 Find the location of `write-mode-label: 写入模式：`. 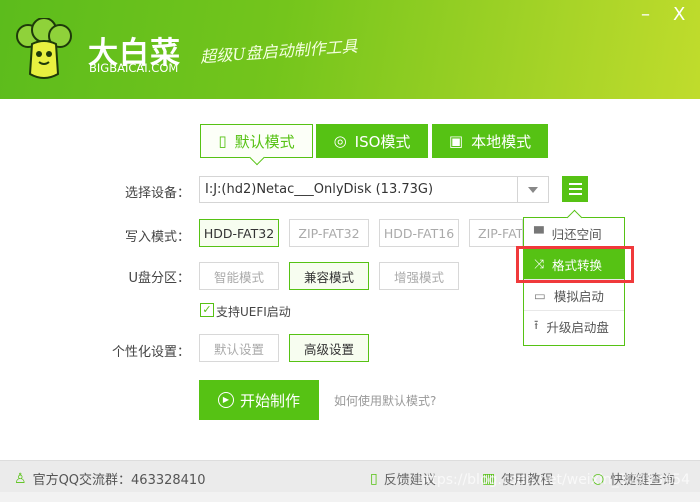

write-mode-label: 写入模式： is located at coordinates (157, 237).